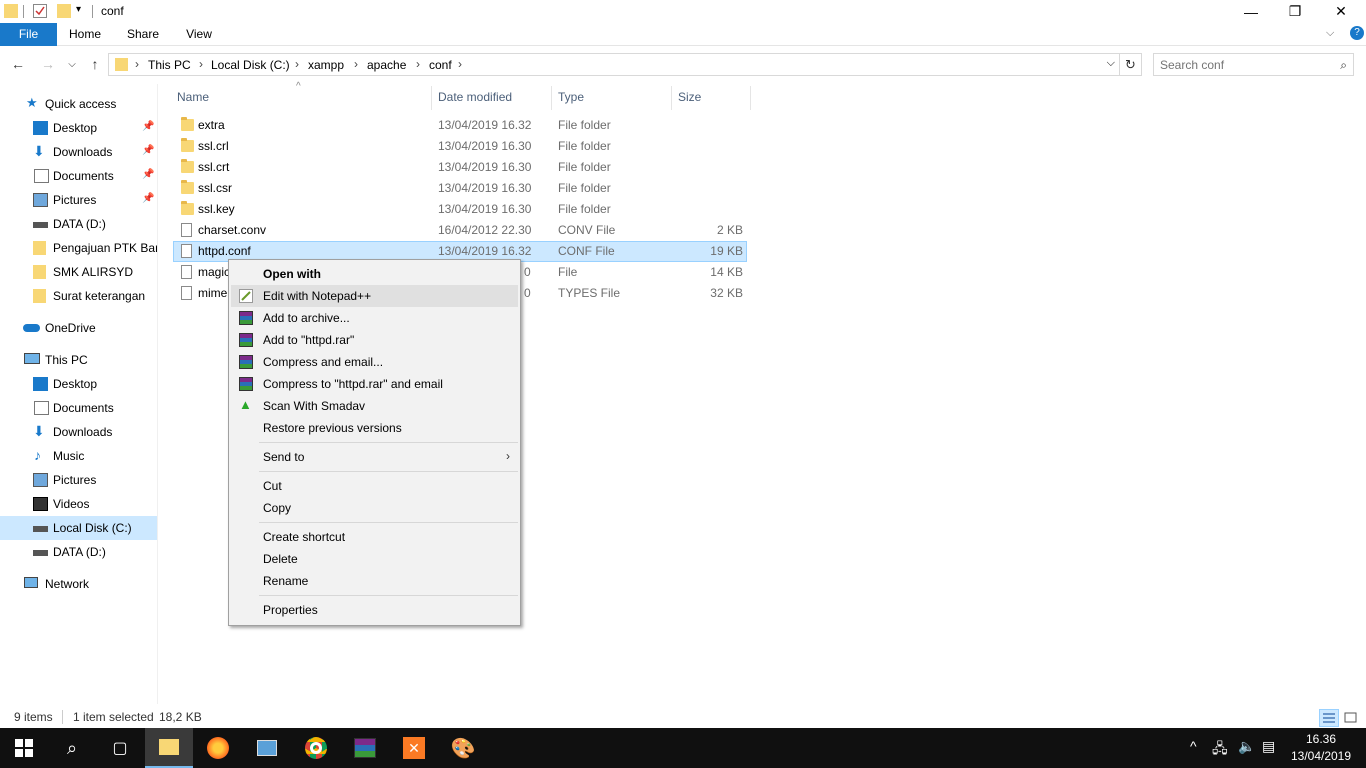 The width and height of the screenshot is (1366, 768). I want to click on properties-icon, so click(40, 11).